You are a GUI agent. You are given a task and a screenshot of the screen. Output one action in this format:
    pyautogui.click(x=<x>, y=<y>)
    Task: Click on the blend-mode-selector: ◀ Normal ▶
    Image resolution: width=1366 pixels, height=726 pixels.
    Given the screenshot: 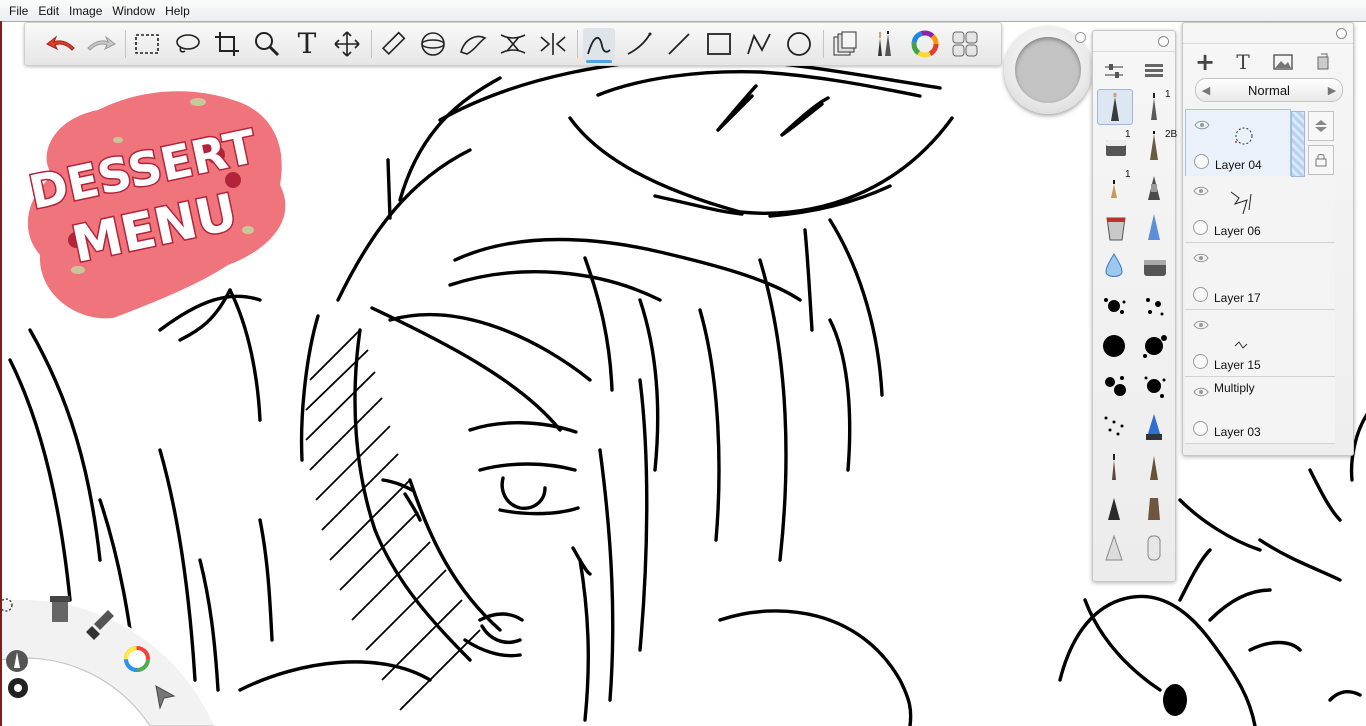 What is the action you would take?
    pyautogui.click(x=1269, y=90)
    